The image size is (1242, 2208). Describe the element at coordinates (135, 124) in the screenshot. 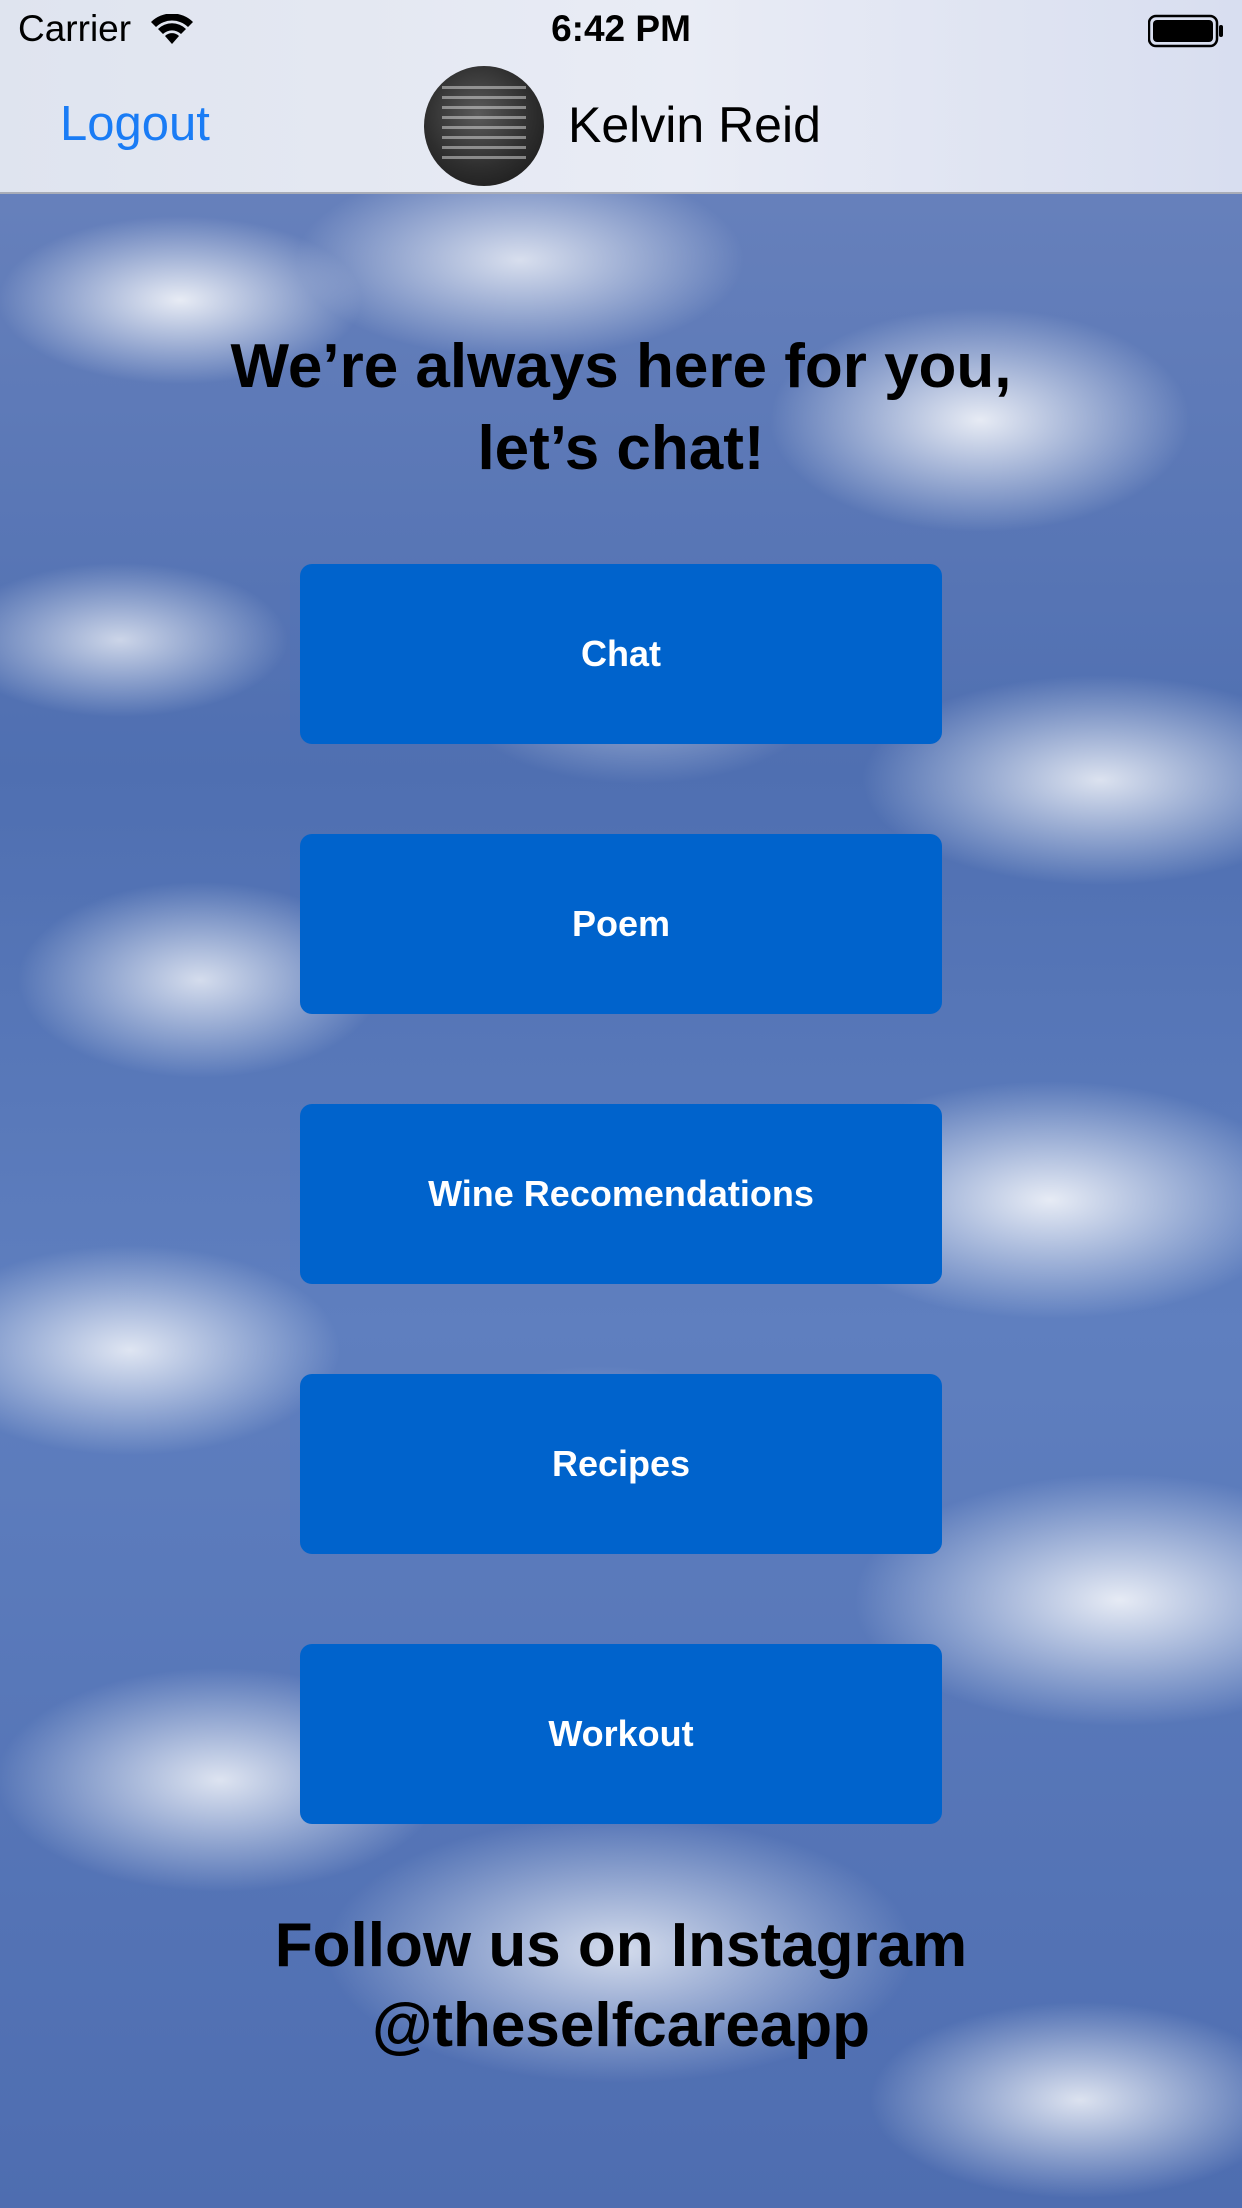

I see `logout-button: Logout` at that location.